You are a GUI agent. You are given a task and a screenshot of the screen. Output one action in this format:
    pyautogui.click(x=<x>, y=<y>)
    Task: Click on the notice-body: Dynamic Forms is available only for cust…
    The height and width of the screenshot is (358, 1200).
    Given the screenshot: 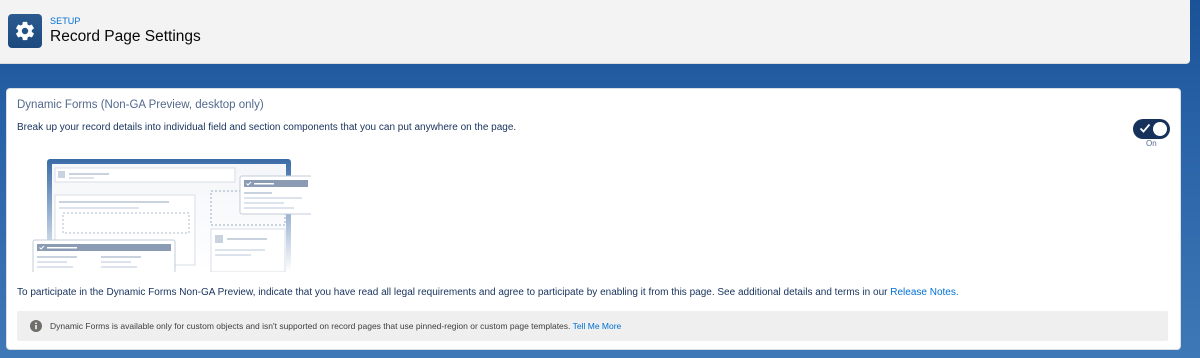 What is the action you would take?
    pyautogui.click(x=310, y=326)
    